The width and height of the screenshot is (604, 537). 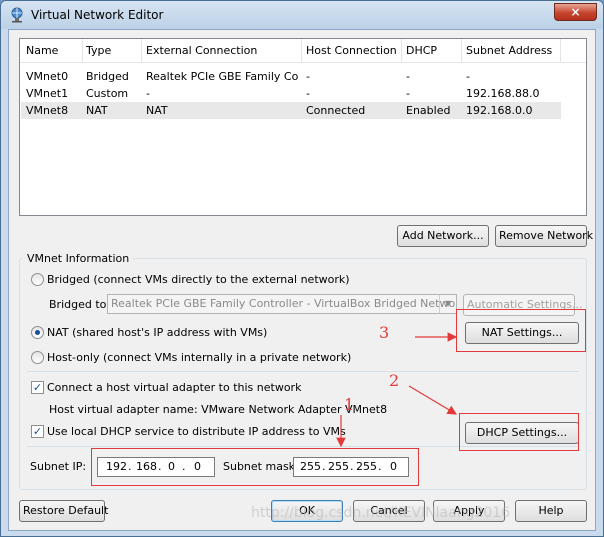 What do you see at coordinates (433, 400) in the screenshot?
I see `arrow-to-dhcp` at bounding box center [433, 400].